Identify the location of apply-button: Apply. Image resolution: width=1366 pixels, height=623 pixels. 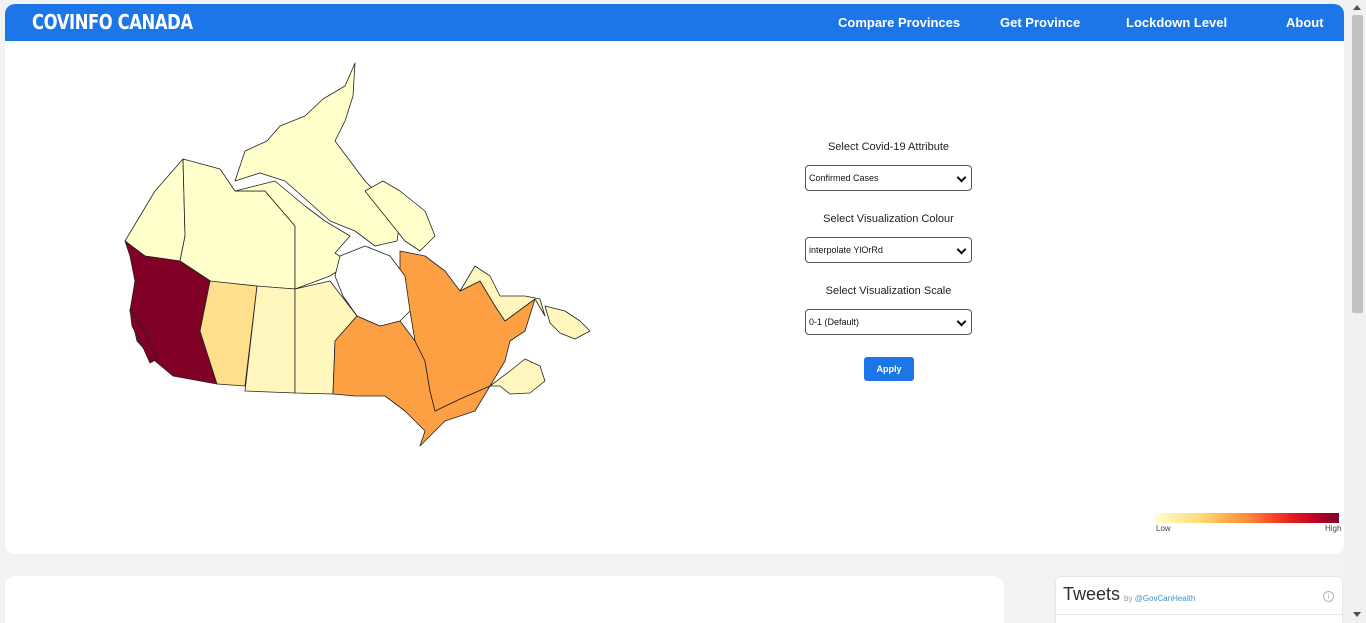
(889, 369).